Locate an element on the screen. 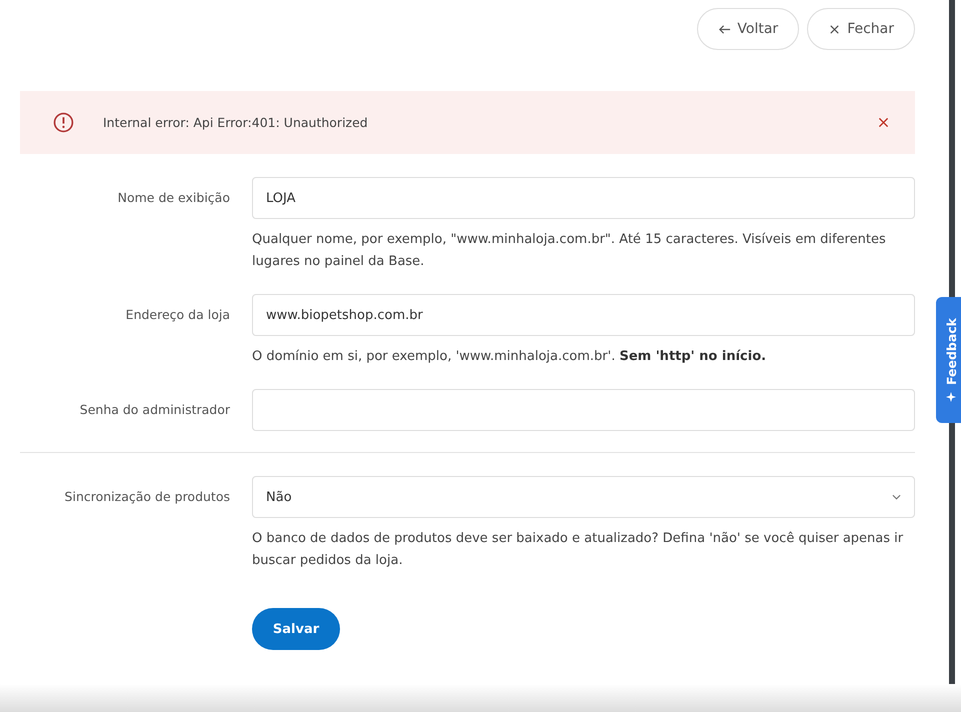  close-button: Fechar is located at coordinates (861, 29).